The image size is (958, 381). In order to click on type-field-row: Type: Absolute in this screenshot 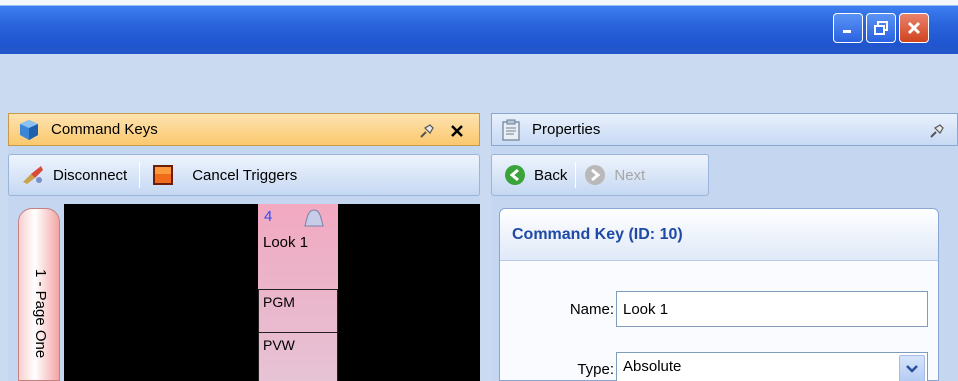, I will do `click(714, 366)`.